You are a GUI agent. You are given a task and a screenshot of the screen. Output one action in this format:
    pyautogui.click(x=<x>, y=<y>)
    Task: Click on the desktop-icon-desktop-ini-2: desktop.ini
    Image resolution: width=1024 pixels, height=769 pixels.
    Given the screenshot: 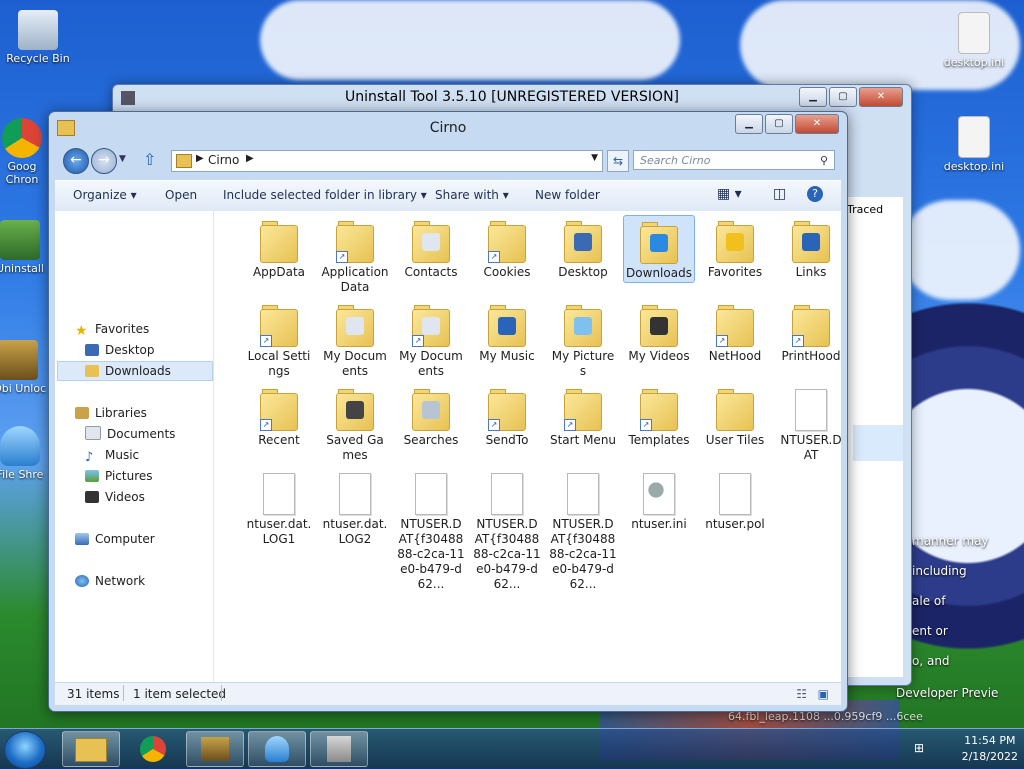 What is the action you would take?
    pyautogui.click(x=974, y=144)
    